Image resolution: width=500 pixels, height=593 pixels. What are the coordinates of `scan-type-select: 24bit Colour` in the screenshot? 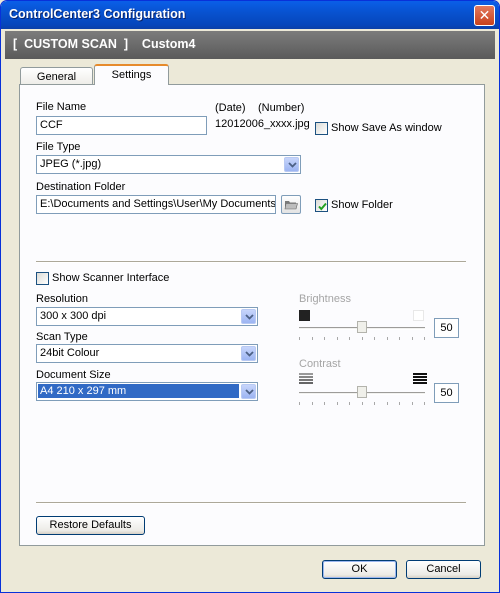 It's located at (147, 353).